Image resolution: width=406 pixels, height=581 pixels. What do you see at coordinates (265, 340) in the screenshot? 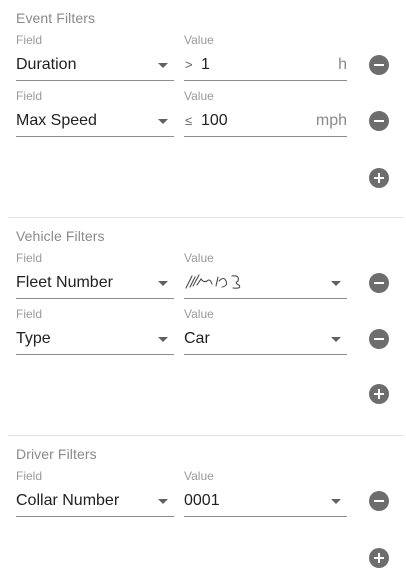
I see `value-select: Car` at bounding box center [265, 340].